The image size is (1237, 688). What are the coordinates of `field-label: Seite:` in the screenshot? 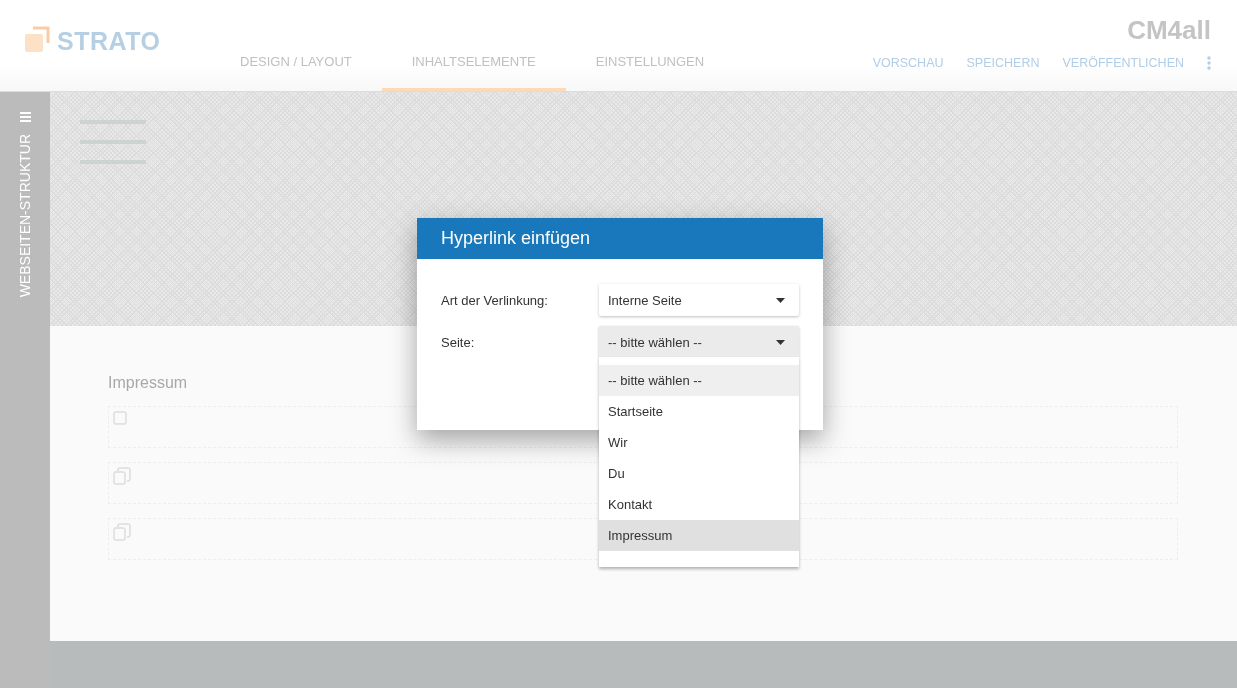 It's located at (458, 342).